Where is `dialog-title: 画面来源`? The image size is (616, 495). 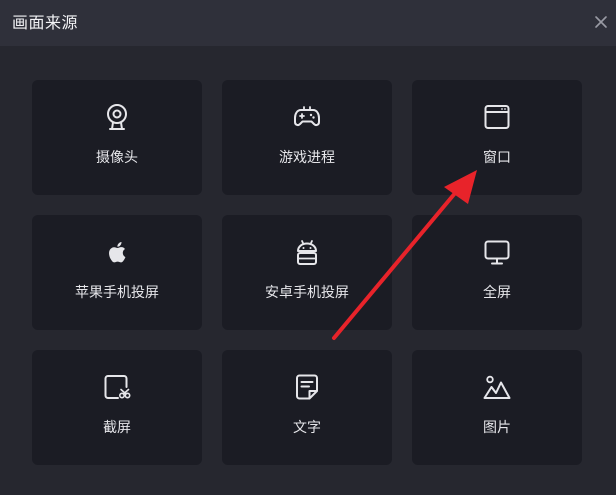 dialog-title: 画面来源 is located at coordinates (45, 22).